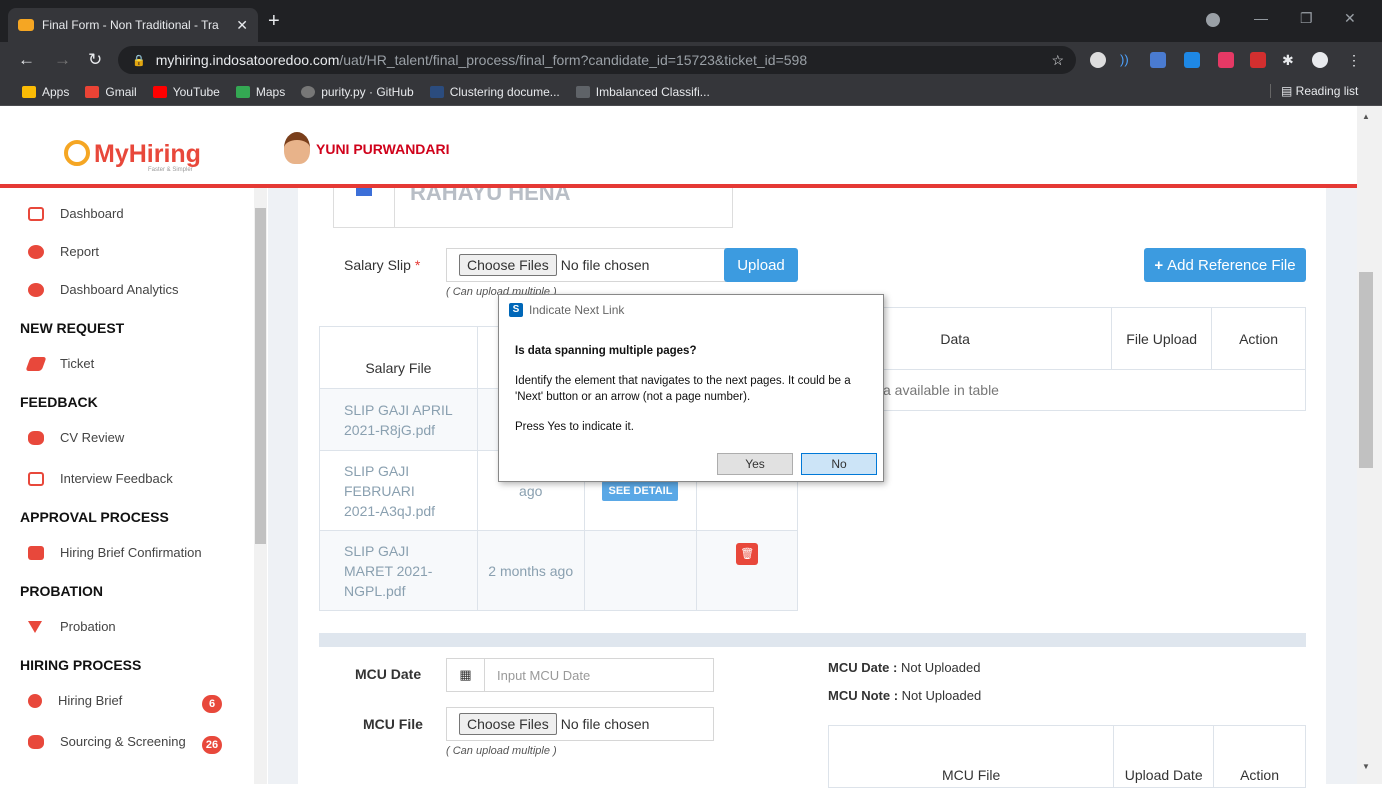 This screenshot has width=1382, height=788. I want to click on bookmark-youtube: YouTube, so click(186, 92).